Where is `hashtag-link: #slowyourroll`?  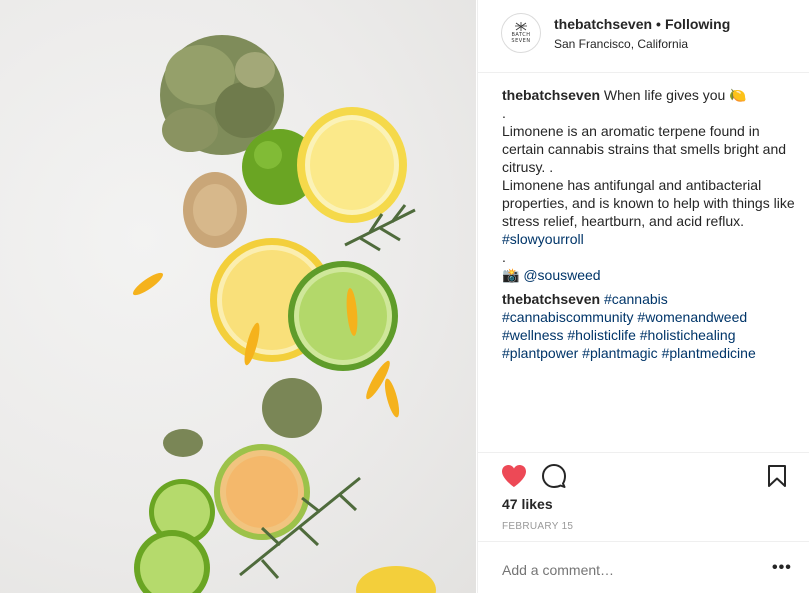
hashtag-link: #slowyourroll is located at coordinates (543, 239).